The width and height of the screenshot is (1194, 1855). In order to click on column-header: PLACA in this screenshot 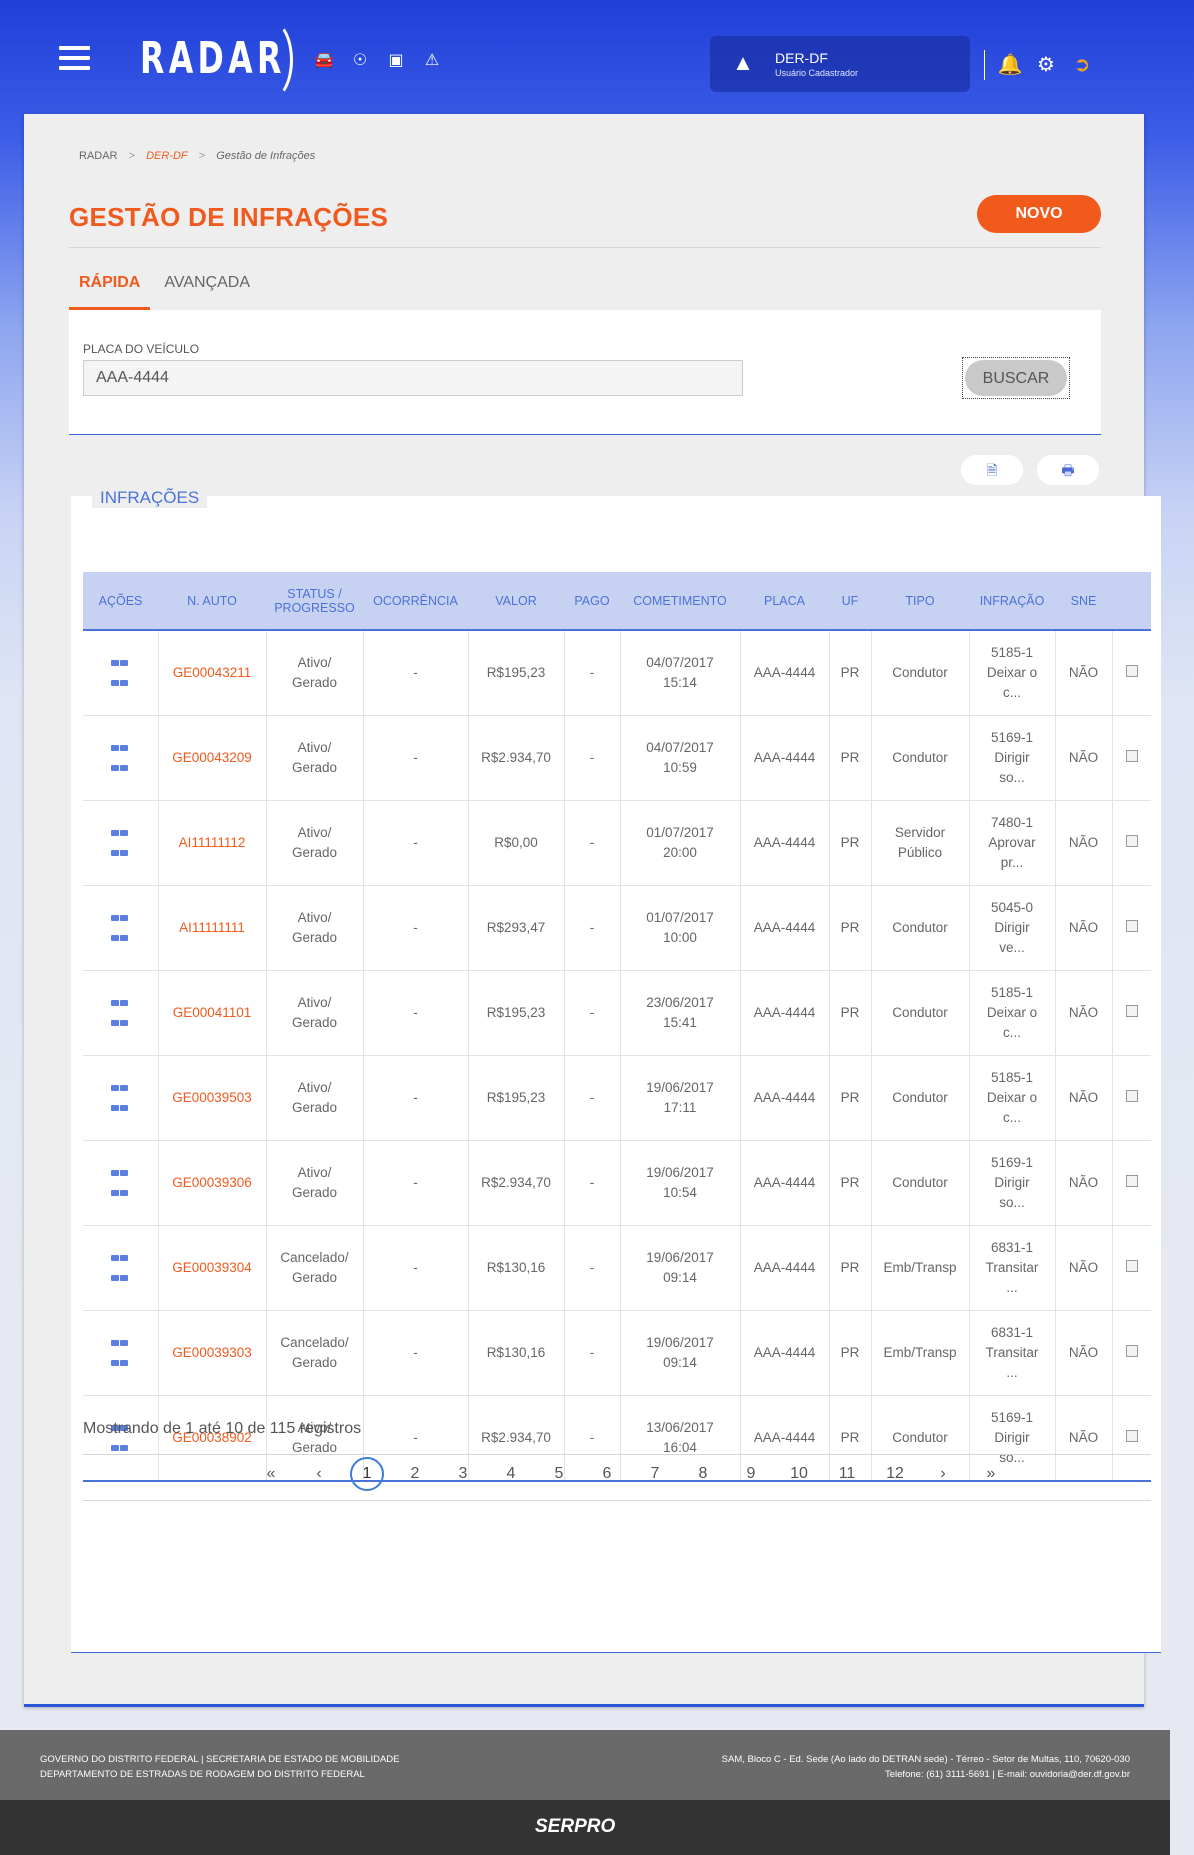, I will do `click(784, 600)`.